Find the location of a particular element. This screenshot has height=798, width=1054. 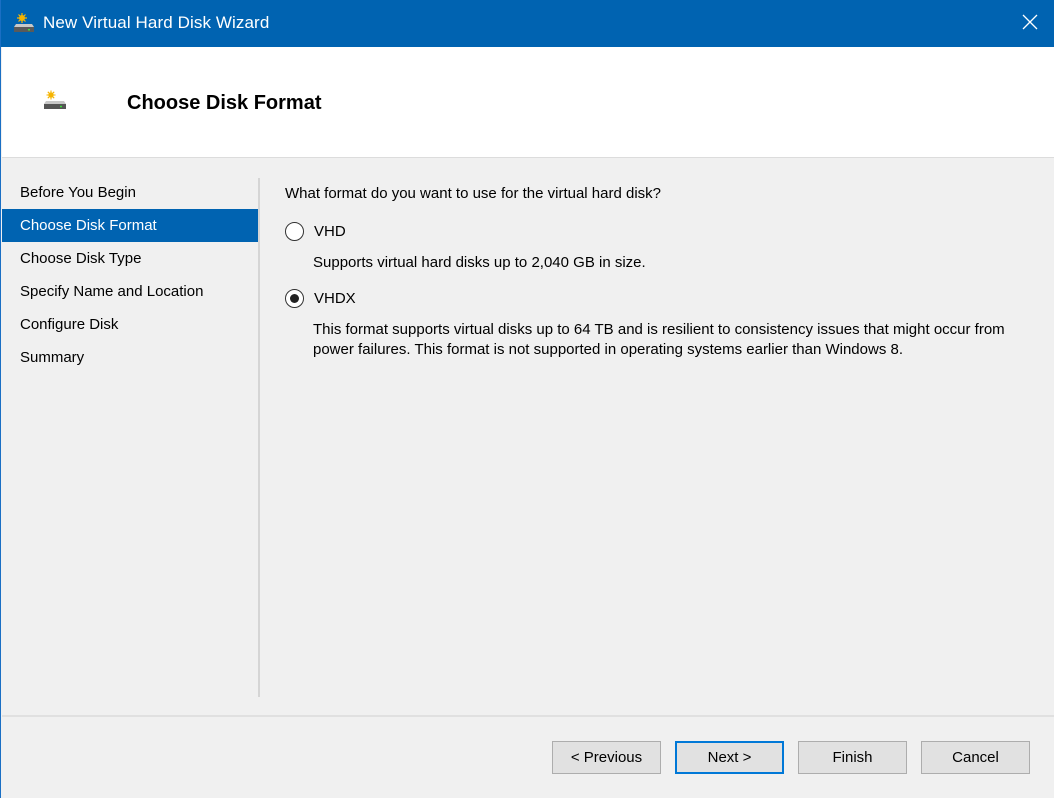

vhdx-label: VHDX is located at coordinates (335, 298).